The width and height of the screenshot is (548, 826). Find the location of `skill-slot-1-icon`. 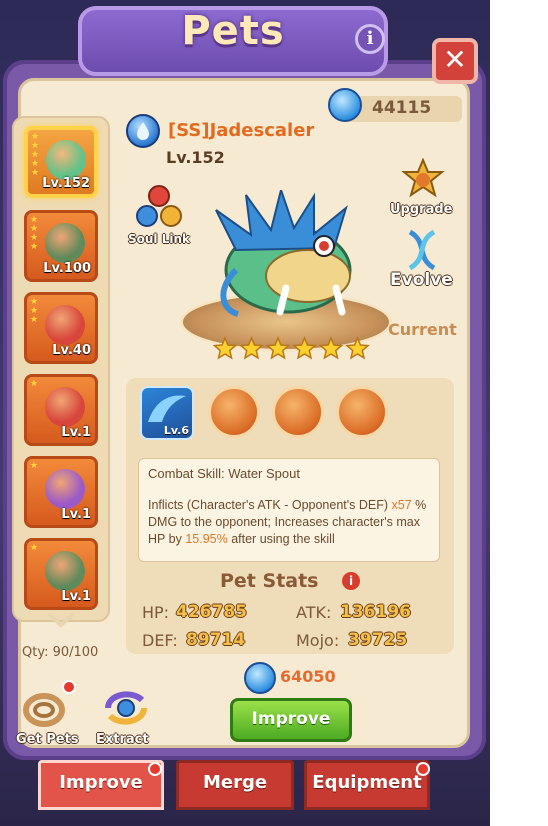

skill-slot-1-icon is located at coordinates (234, 412).